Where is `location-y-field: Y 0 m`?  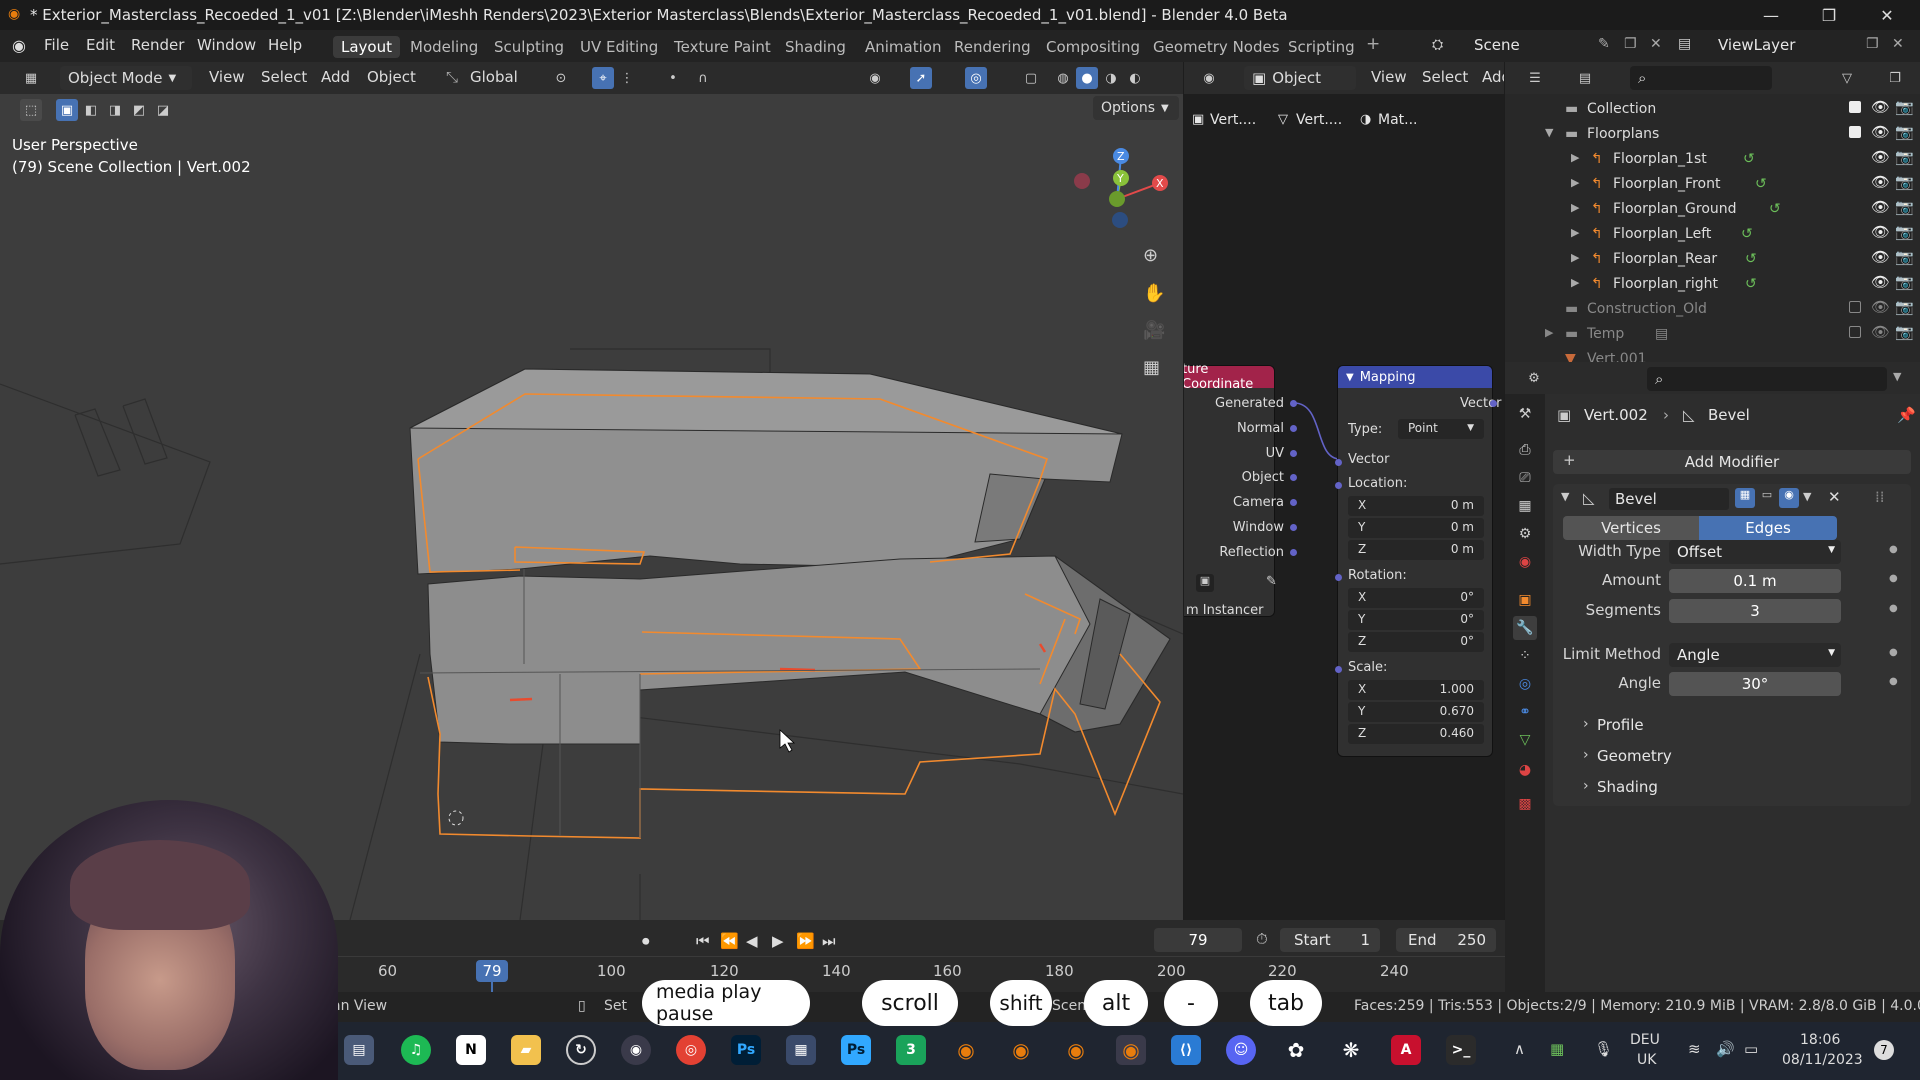 location-y-field: Y 0 m is located at coordinates (1416, 528).